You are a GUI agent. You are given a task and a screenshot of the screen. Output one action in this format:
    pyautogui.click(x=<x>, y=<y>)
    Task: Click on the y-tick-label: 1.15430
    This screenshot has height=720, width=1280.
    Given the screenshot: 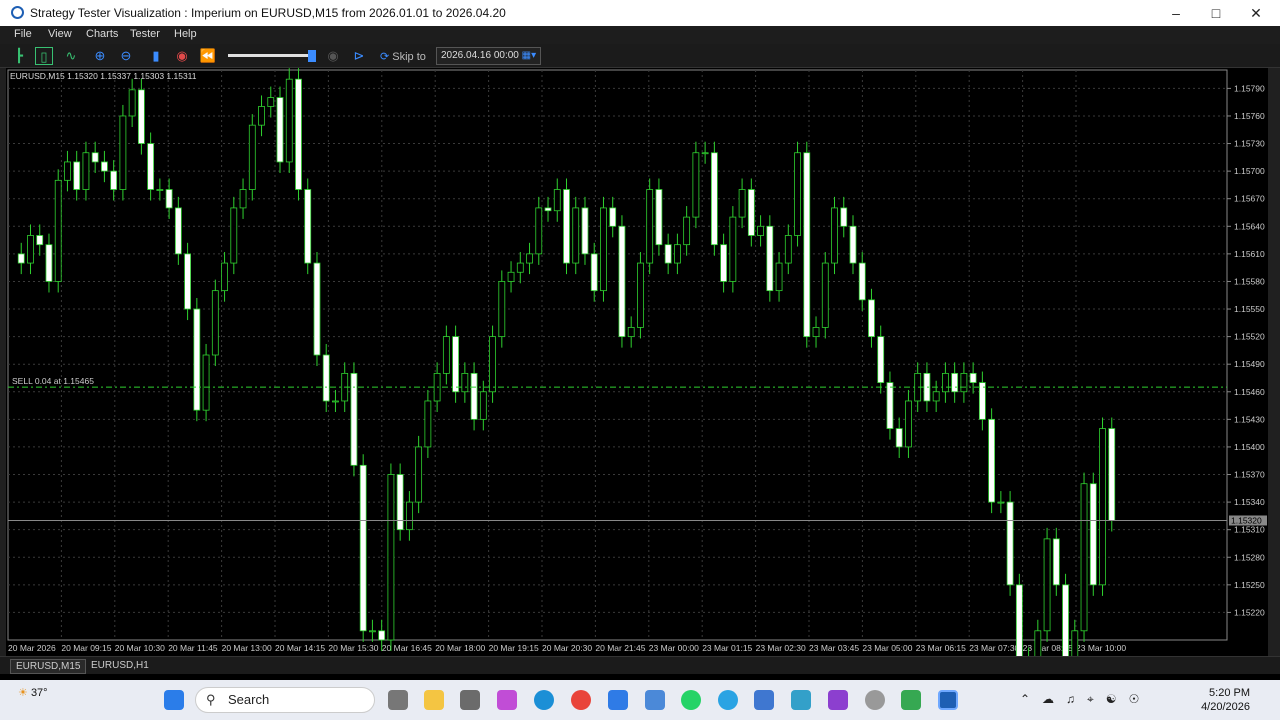 What is the action you would take?
    pyautogui.click(x=1249, y=419)
    